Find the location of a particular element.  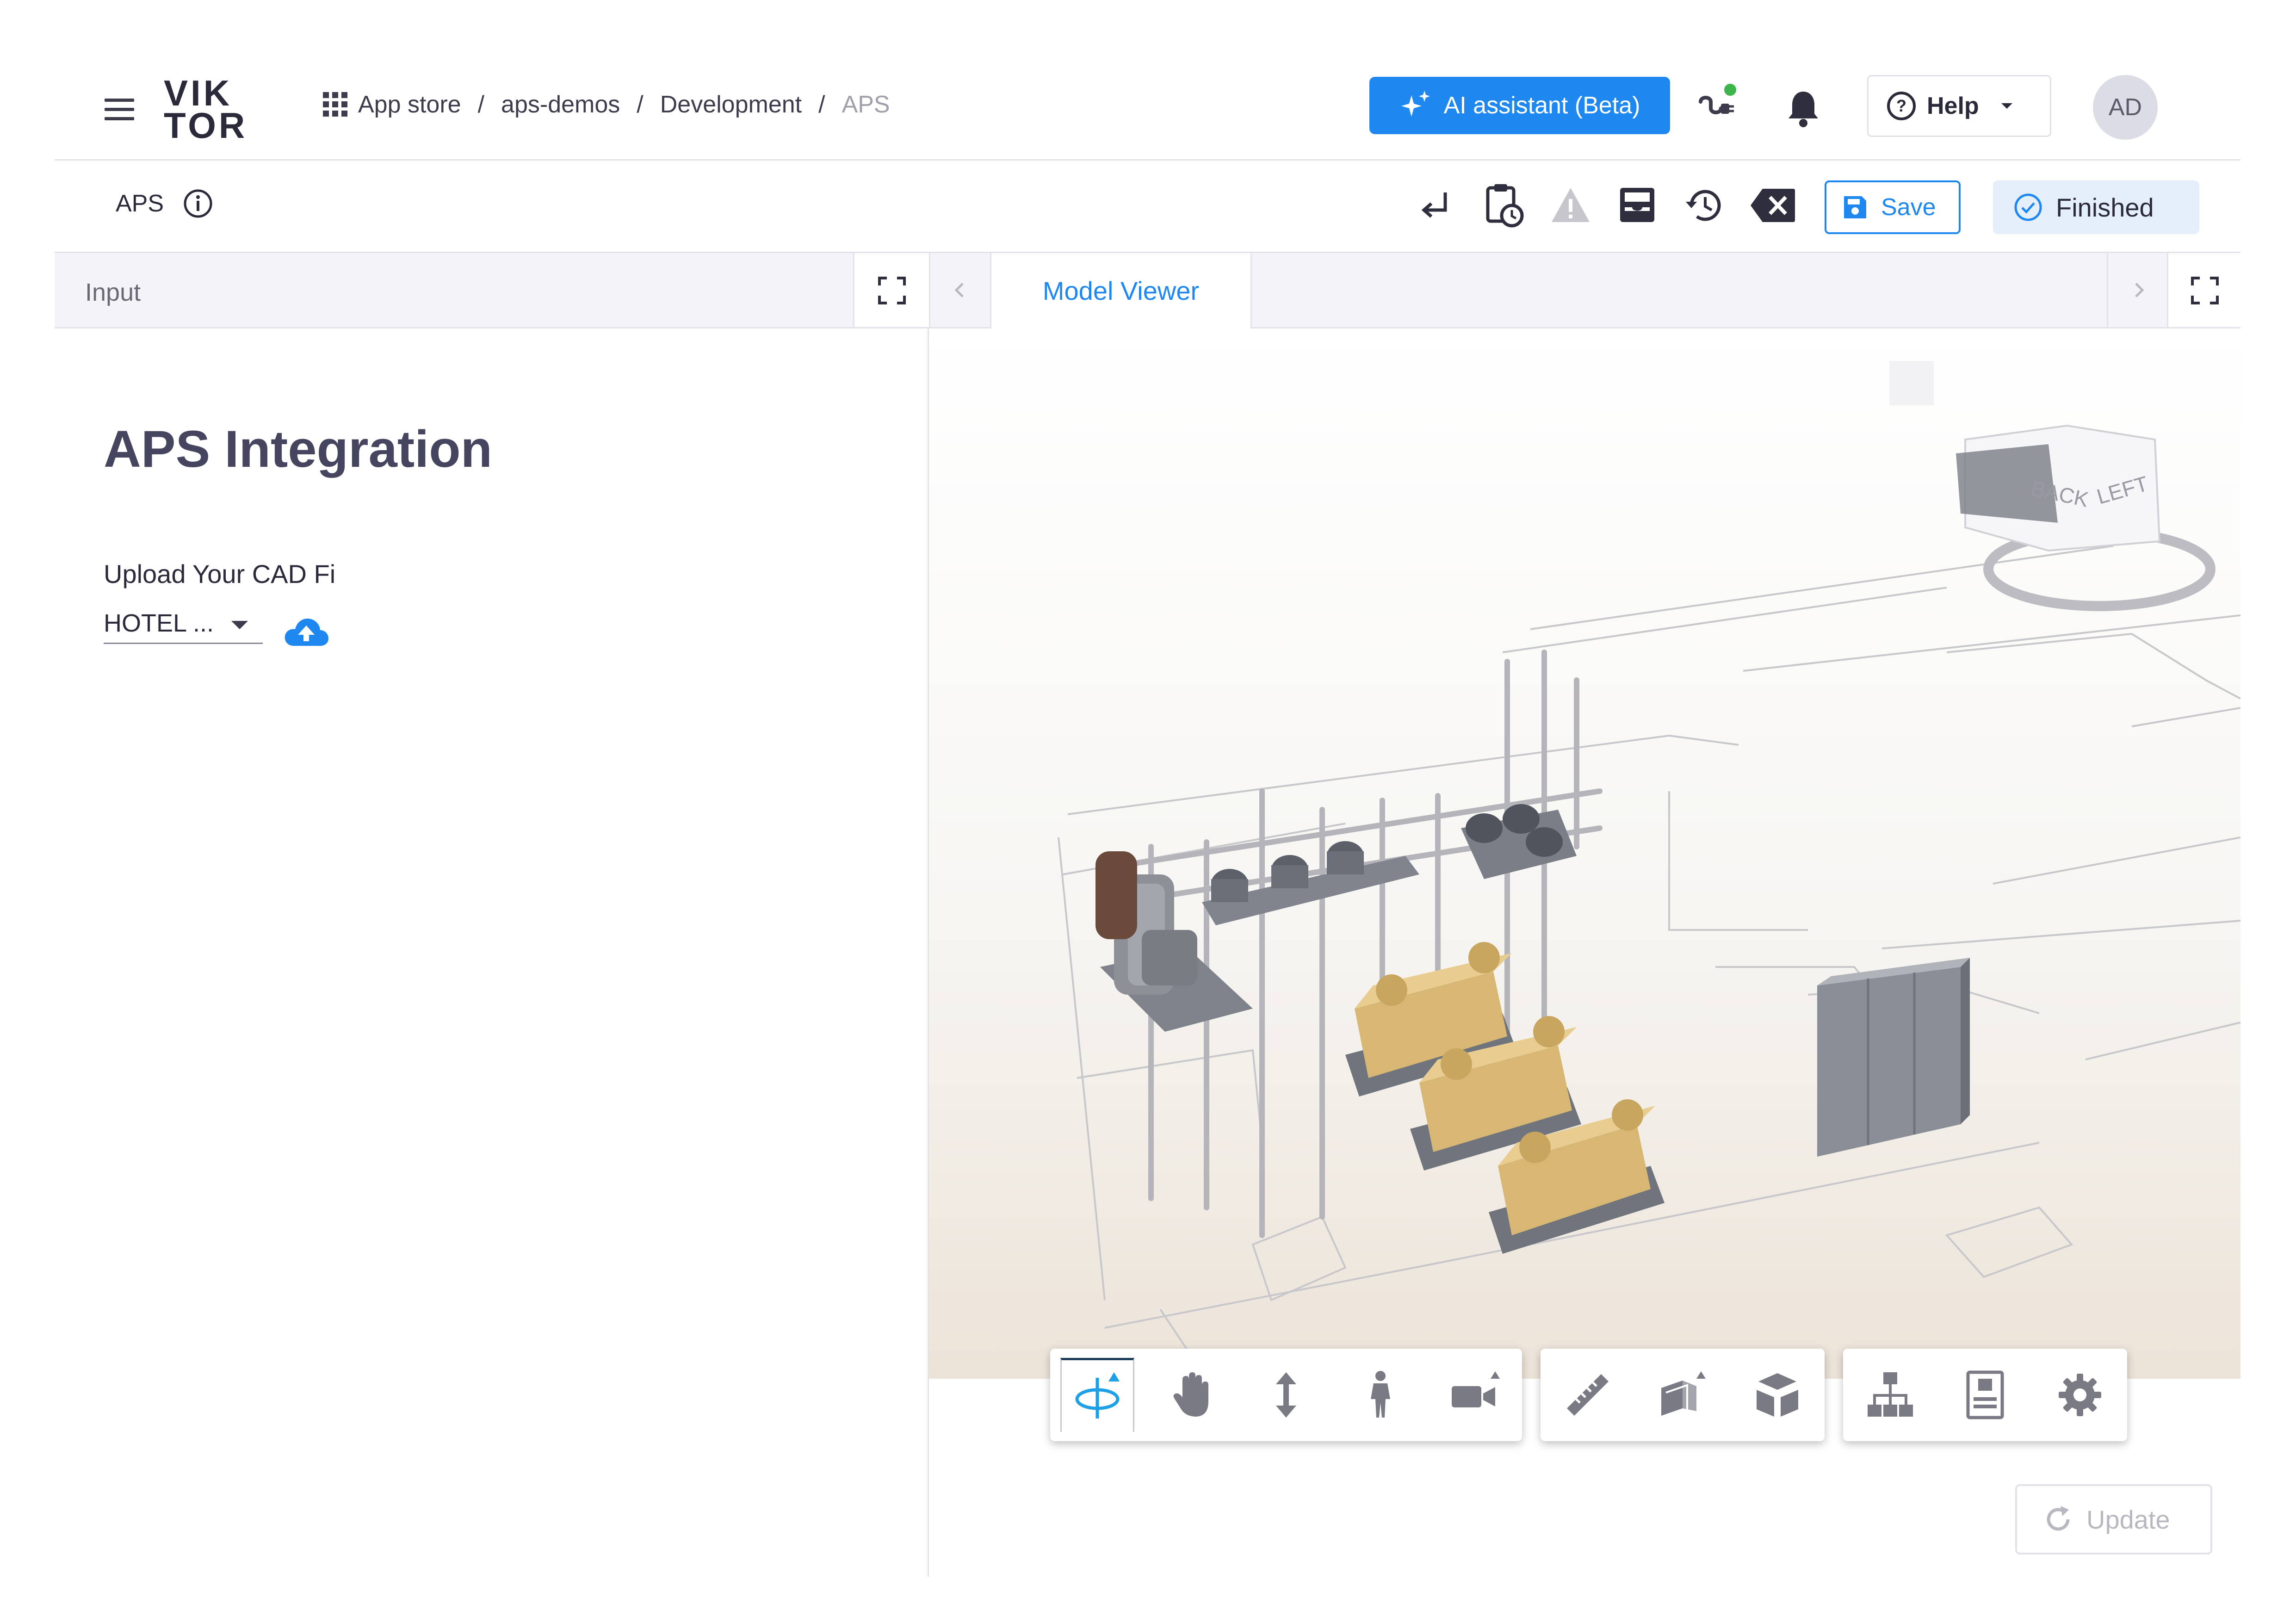

view-cube: BACK LEFT is located at coordinates (2052, 486).